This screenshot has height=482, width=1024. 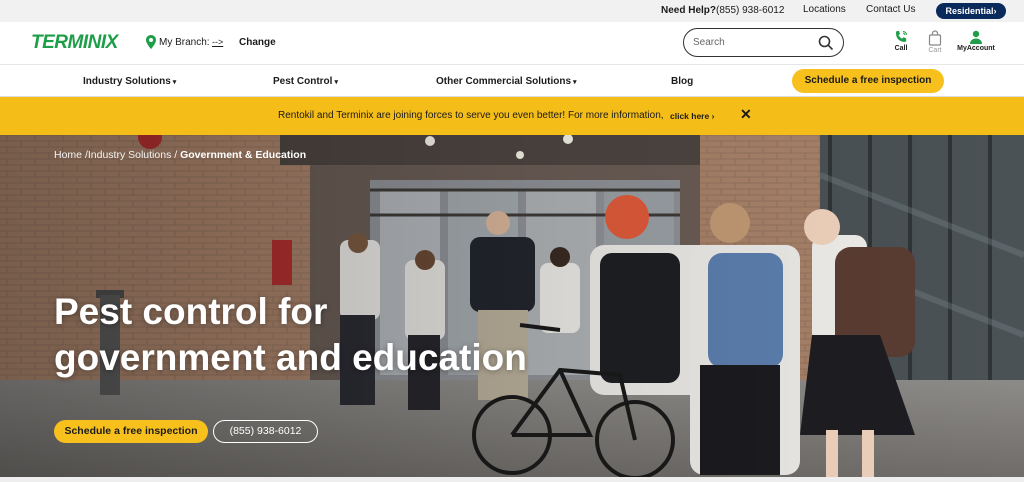 I want to click on terminix-logo: TERMINIX, so click(x=74, y=43).